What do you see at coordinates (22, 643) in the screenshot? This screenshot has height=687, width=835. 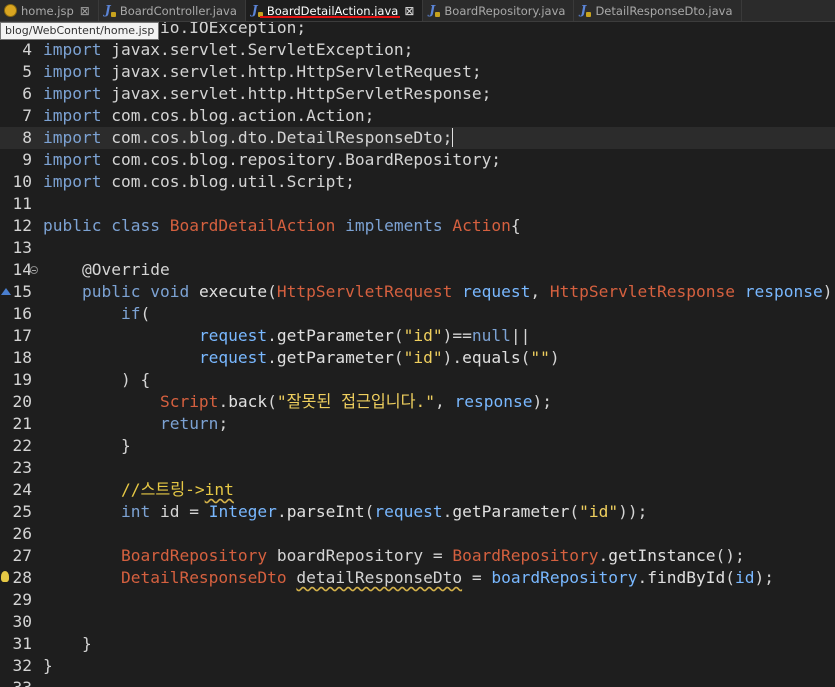 I see `line-number: 31` at bounding box center [22, 643].